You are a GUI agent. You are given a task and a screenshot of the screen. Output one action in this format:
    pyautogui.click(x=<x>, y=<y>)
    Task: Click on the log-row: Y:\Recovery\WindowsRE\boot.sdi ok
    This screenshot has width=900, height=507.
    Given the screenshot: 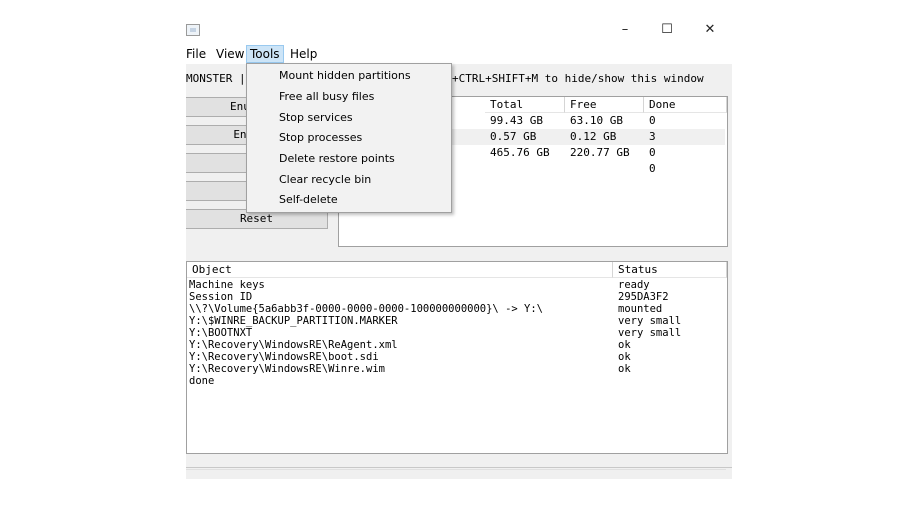 What is the action you would take?
    pyautogui.click(x=457, y=357)
    